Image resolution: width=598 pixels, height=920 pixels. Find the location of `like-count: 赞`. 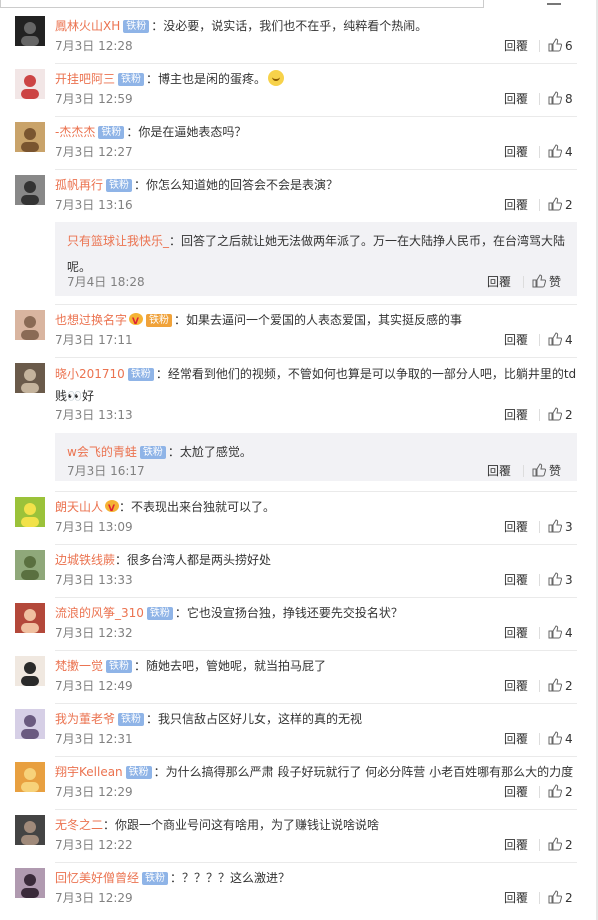

like-count: 赞 is located at coordinates (555, 471).